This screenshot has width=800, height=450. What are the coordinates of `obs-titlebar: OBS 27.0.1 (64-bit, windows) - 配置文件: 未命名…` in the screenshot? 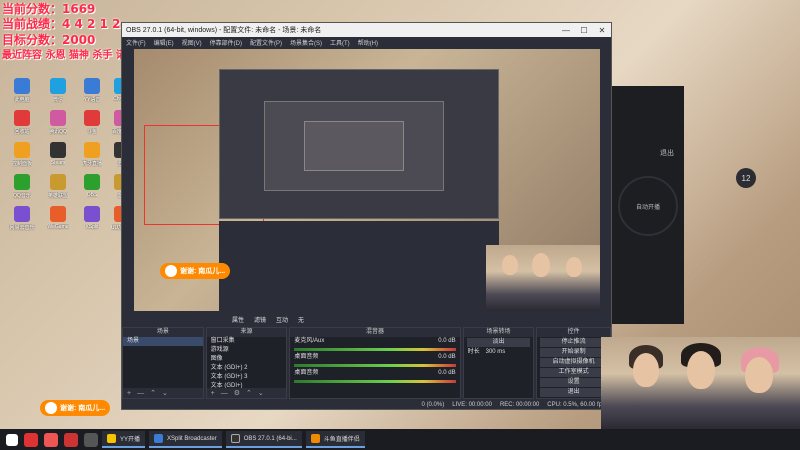 It's located at (366, 30).